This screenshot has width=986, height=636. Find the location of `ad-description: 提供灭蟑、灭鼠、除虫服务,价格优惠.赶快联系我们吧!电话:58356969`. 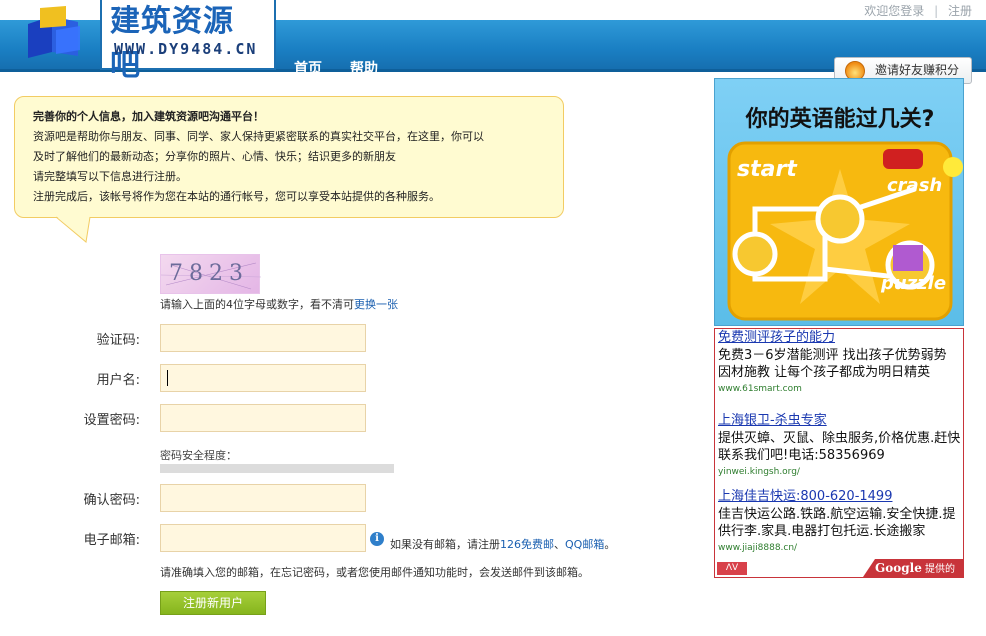

ad-description: 提供灭蟑、灭鼠、除虫服务,价格优惠.赶快联系我们吧!电话:58356969 is located at coordinates (839, 447).